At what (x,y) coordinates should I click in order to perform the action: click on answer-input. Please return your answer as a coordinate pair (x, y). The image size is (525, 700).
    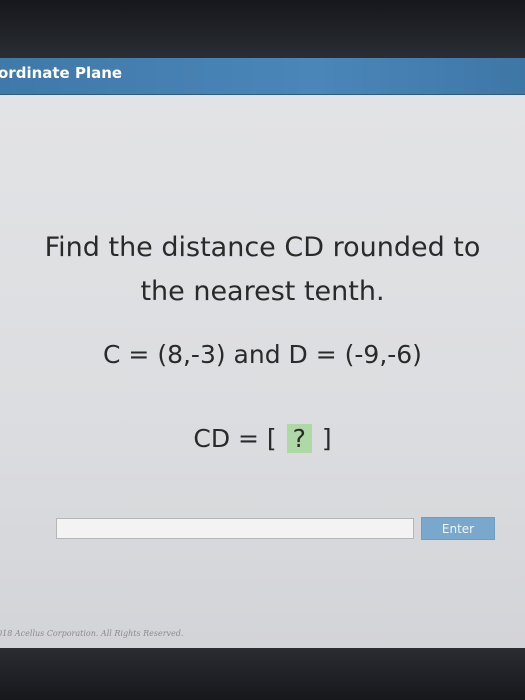
    Looking at the image, I should click on (235, 528).